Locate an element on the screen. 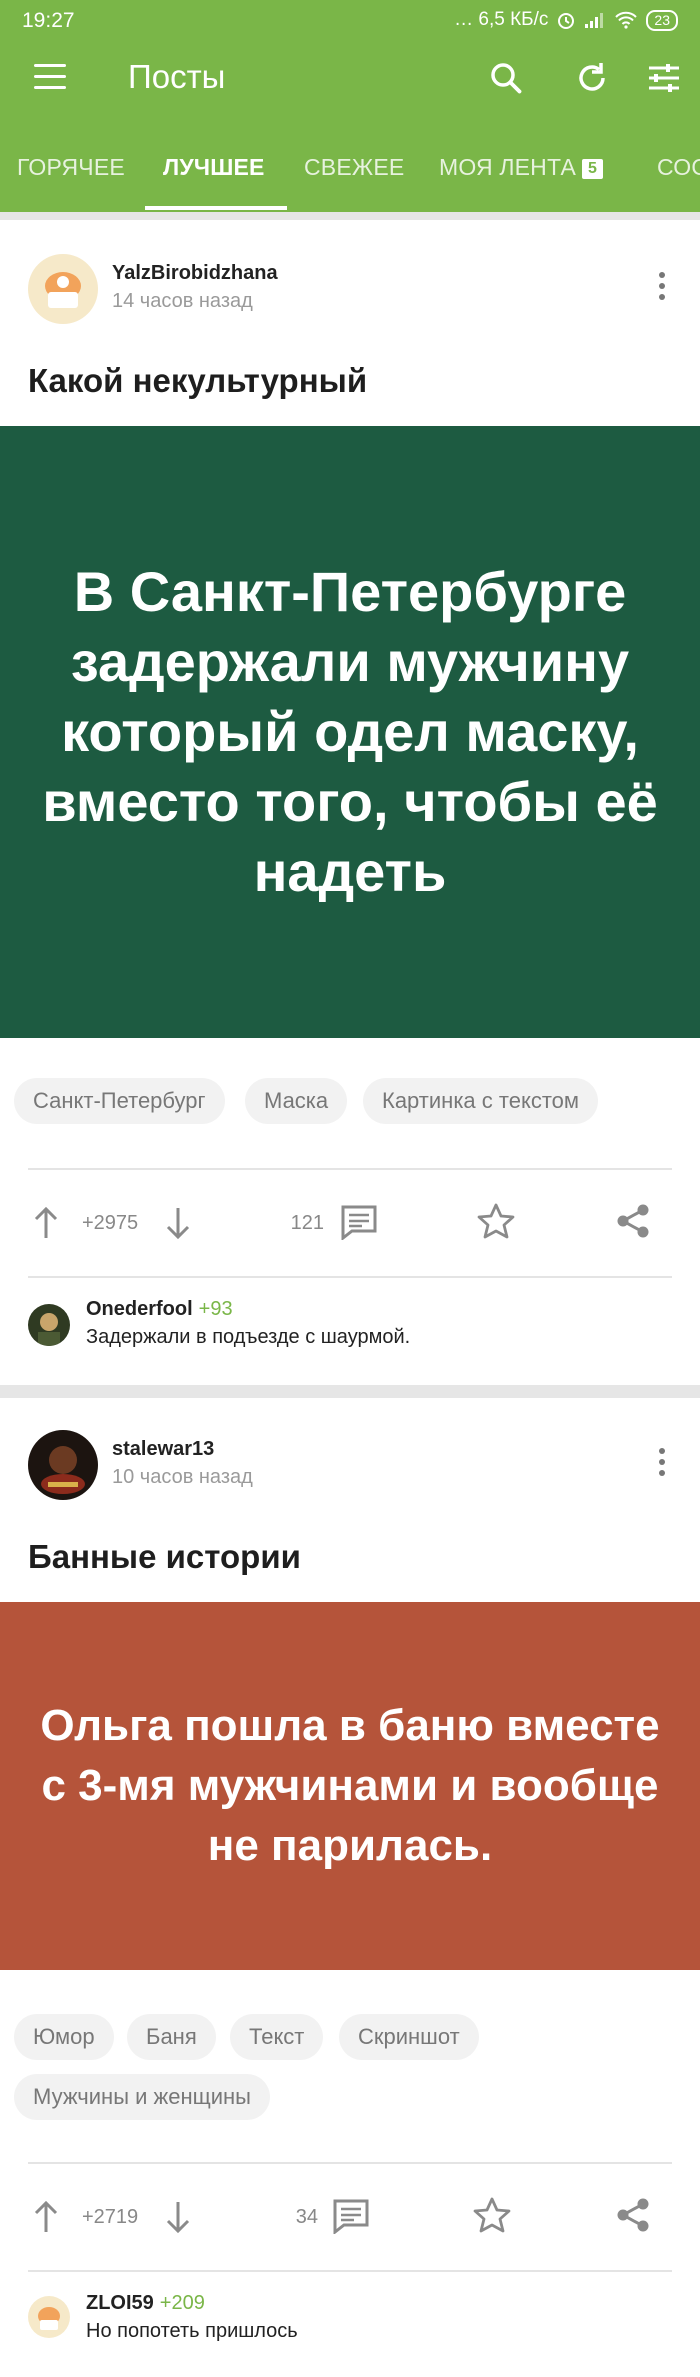 This screenshot has height=2377, width=700. rating-count: +2719 is located at coordinates (110, 2217).